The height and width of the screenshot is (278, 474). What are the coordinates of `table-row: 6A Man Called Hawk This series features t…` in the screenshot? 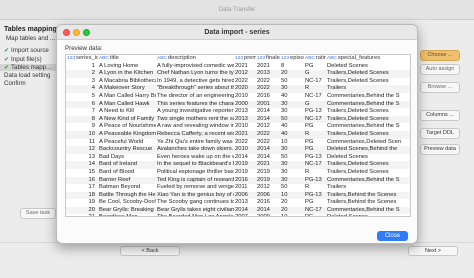 It's located at (238, 104).